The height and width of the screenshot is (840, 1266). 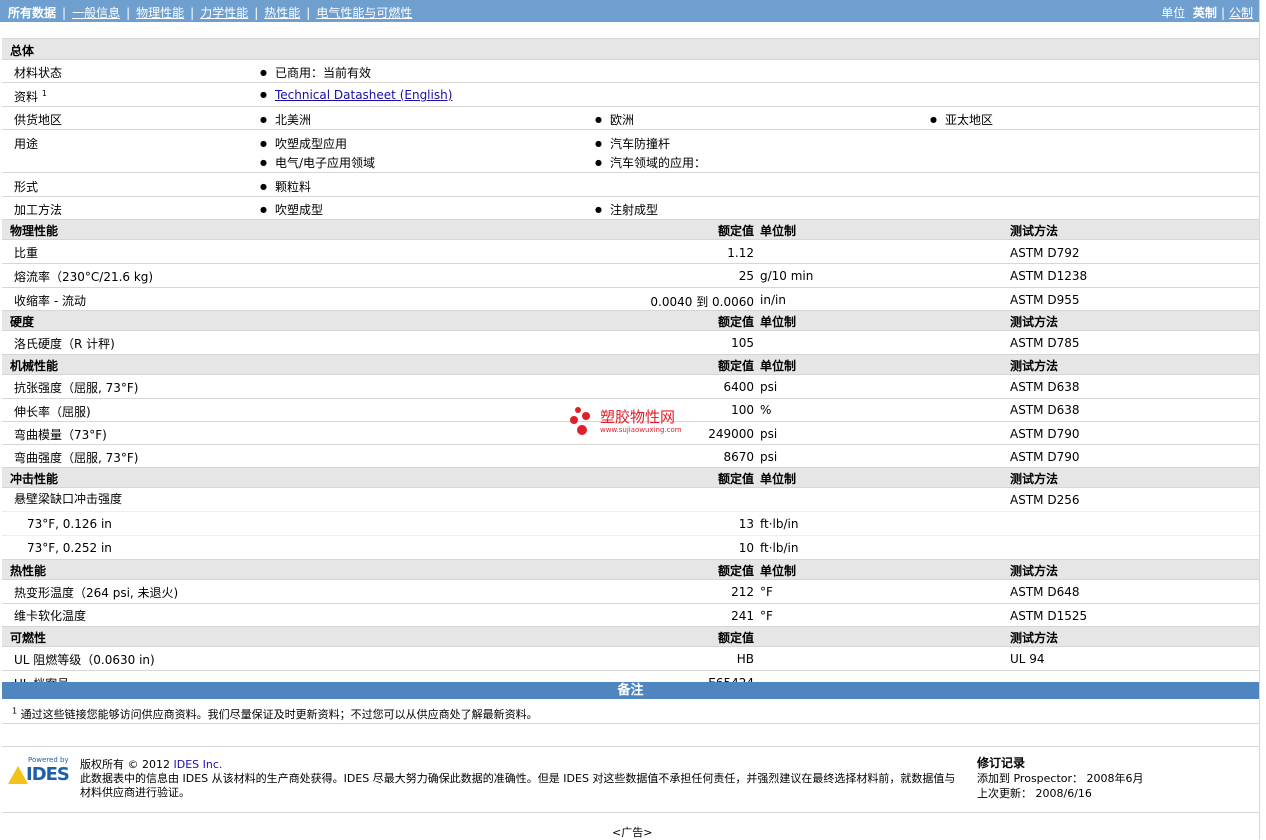 What do you see at coordinates (738, 457) in the screenshot?
I see `prop-value: 8670` at bounding box center [738, 457].